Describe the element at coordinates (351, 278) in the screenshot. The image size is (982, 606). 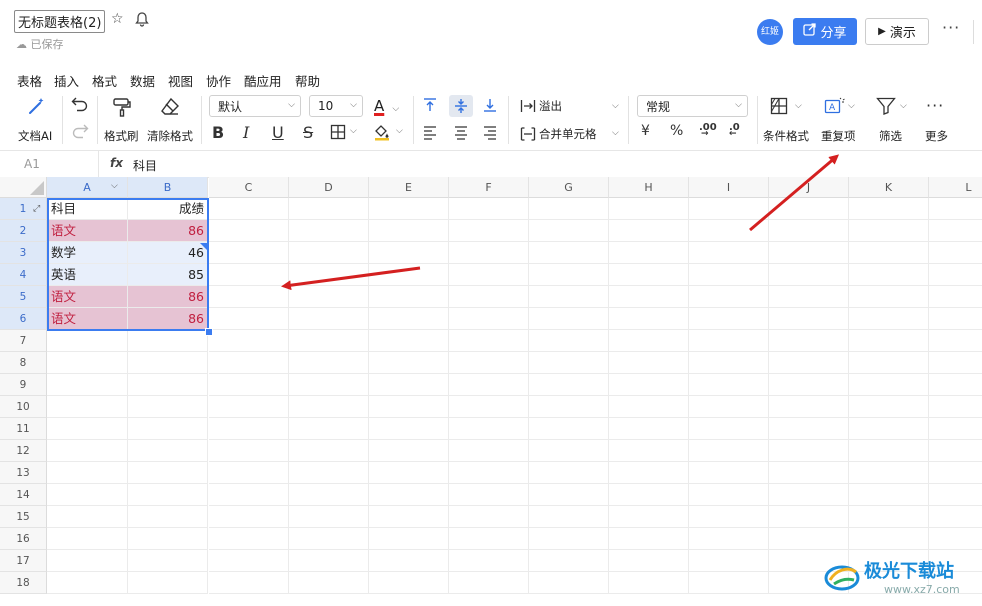
I see `arrow-to-duplicates-range` at that location.